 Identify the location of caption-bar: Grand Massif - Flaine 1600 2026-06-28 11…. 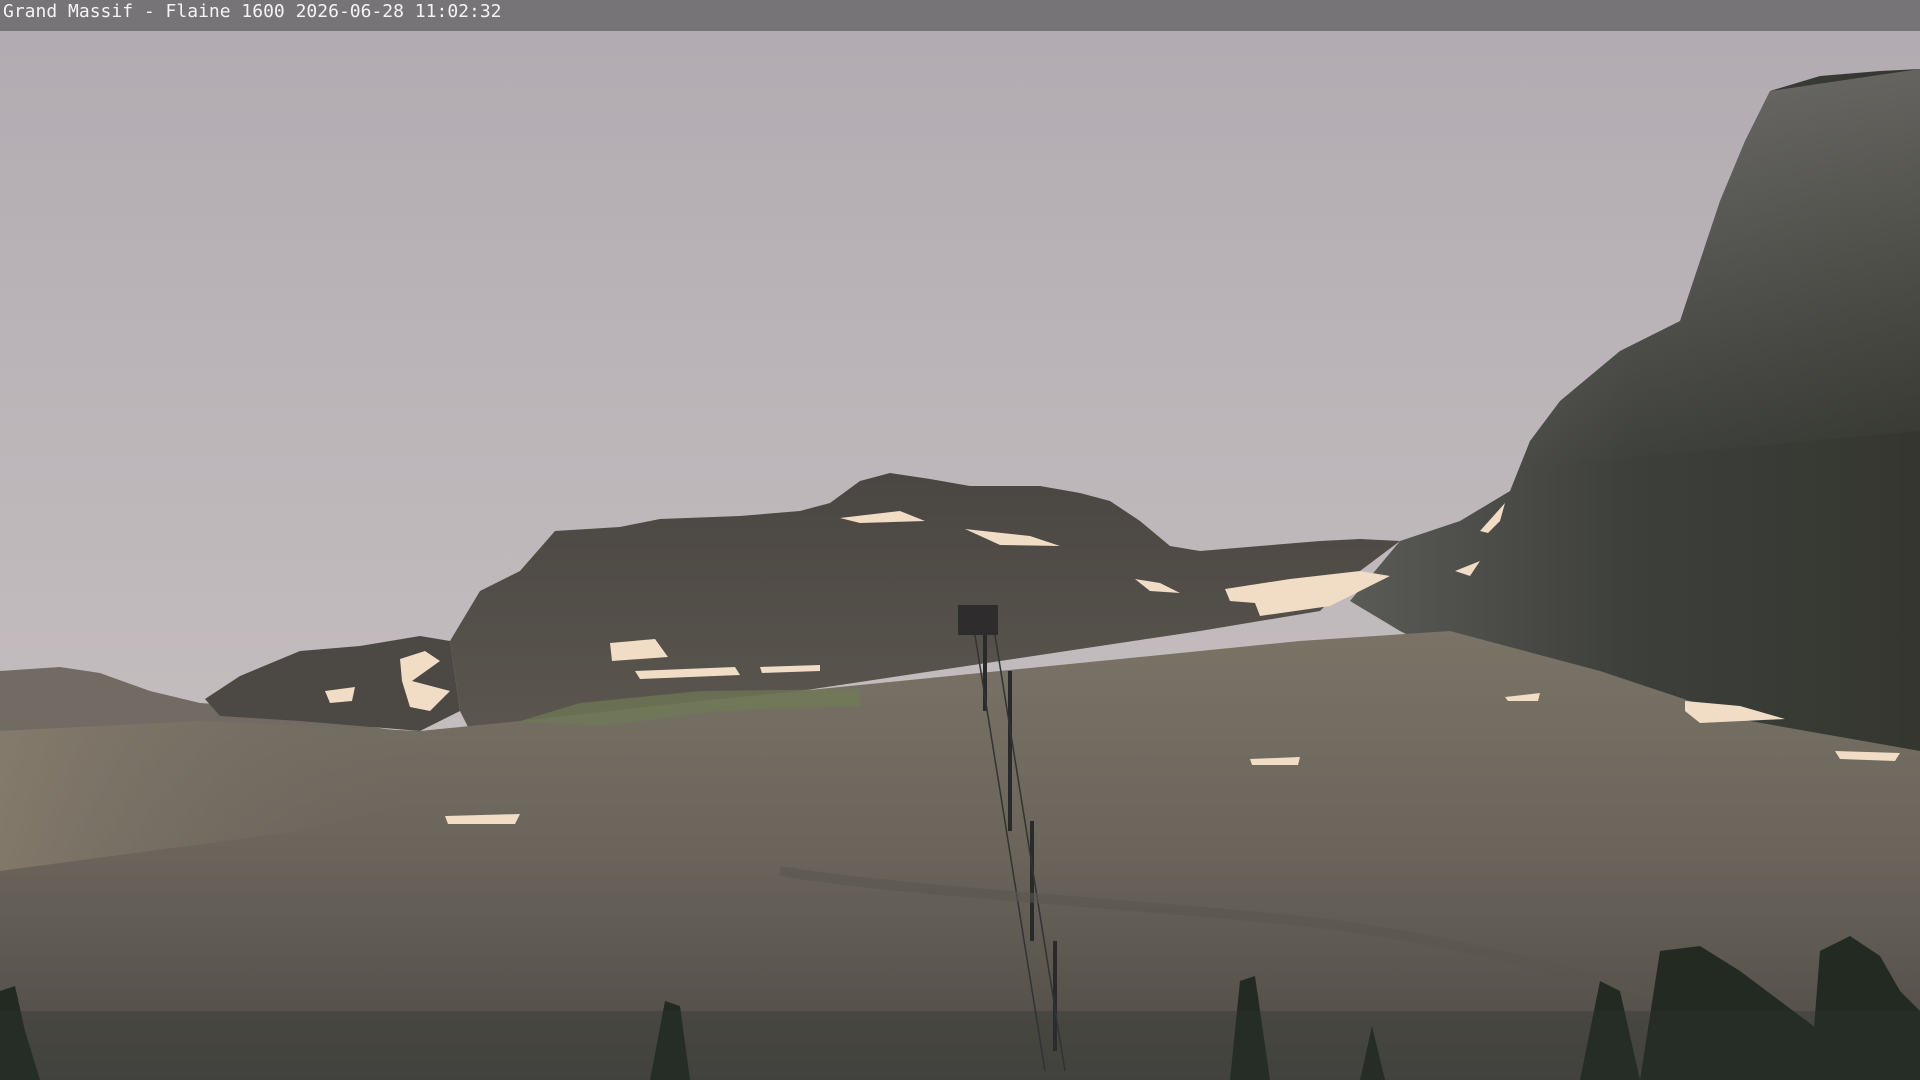
(960, 15).